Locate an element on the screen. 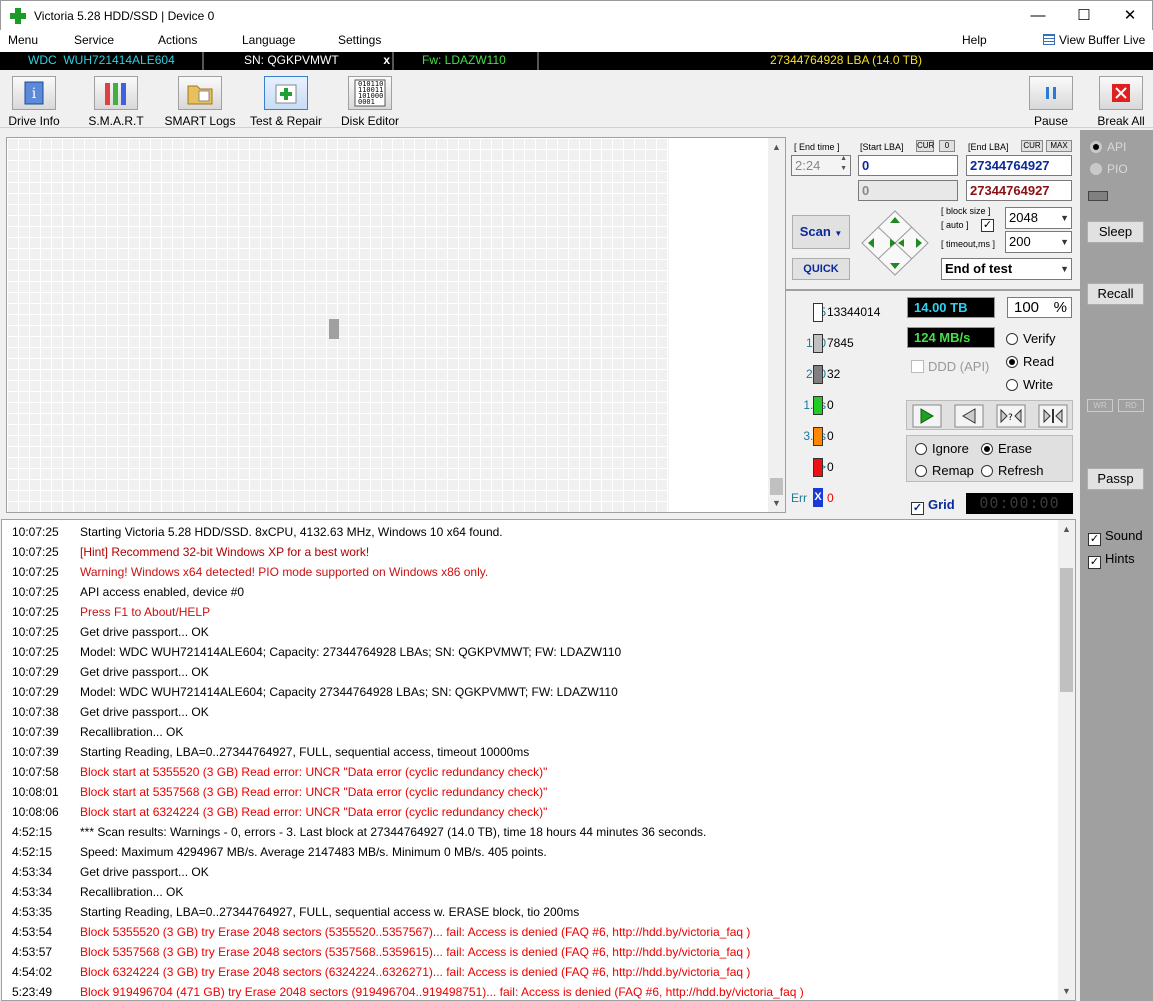 This screenshot has width=1153, height=1001. block-size-label: [ block size ] is located at coordinates (966, 211).